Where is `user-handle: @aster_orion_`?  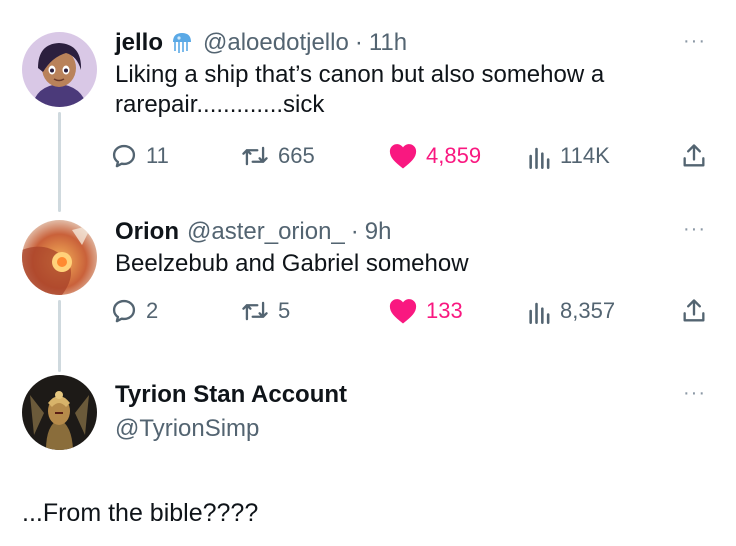 user-handle: @aster_orion_ is located at coordinates (266, 232).